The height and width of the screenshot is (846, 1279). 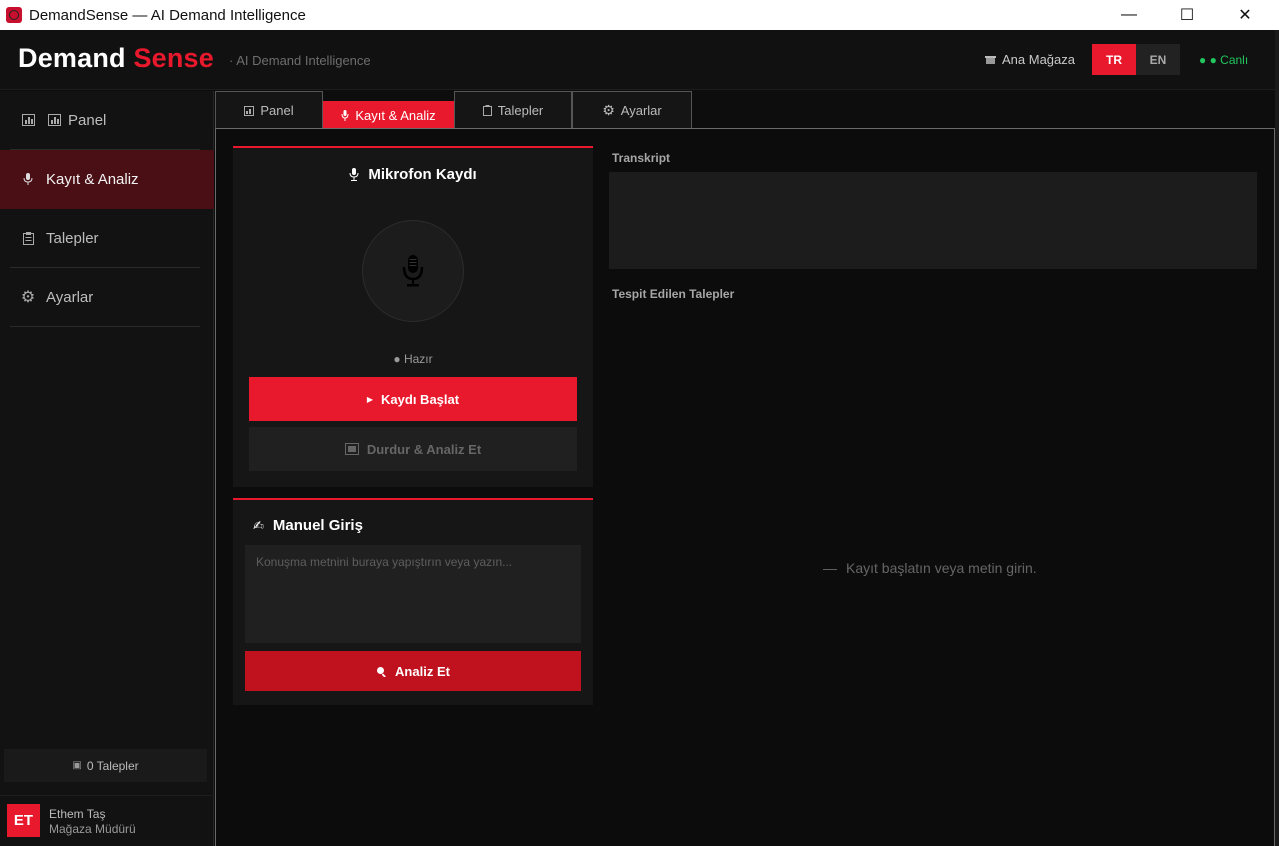 I want to click on app-icon, so click(x=14, y=15).